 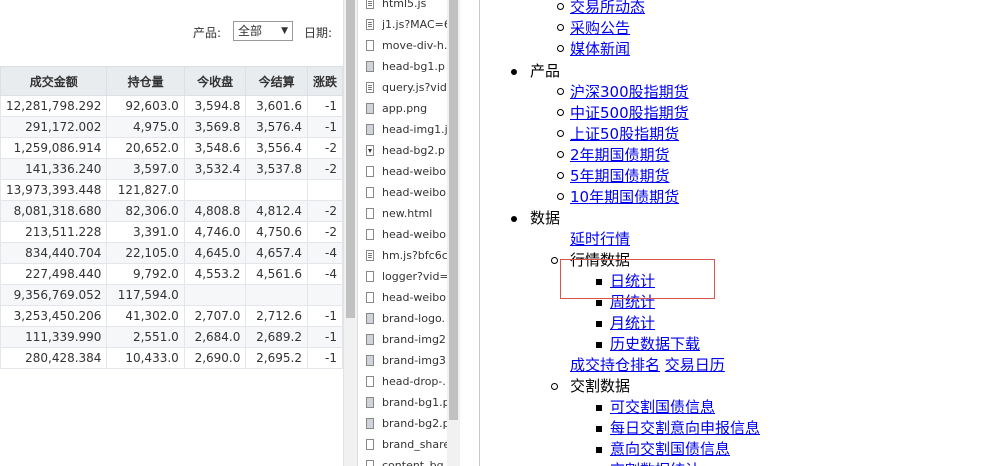 What do you see at coordinates (685, 428) in the screenshot?
I see `nav-link-delivery: 每日交割意向申报信息` at bounding box center [685, 428].